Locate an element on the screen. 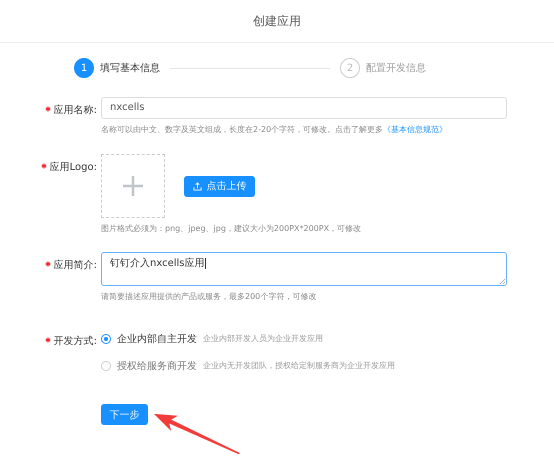  step-label: 填写基本信息 is located at coordinates (130, 68).